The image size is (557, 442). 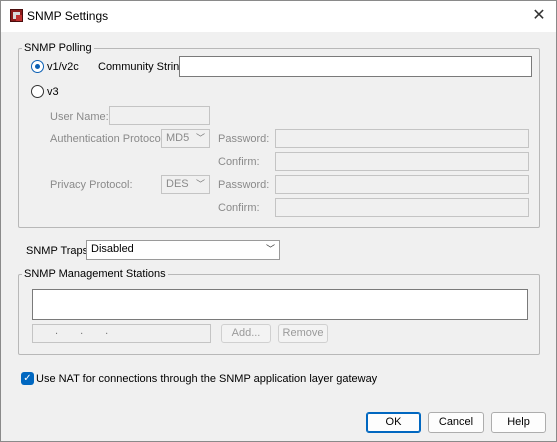 What do you see at coordinates (393, 422) in the screenshot?
I see `ok-button: OK` at bounding box center [393, 422].